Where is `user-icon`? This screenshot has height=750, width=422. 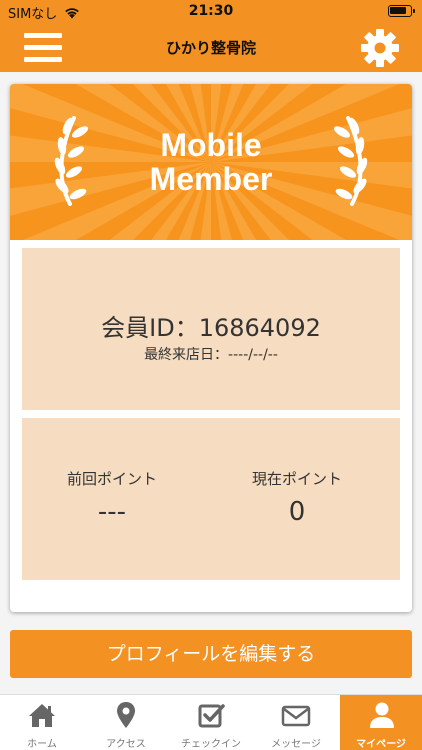
user-icon is located at coordinates (382, 715).